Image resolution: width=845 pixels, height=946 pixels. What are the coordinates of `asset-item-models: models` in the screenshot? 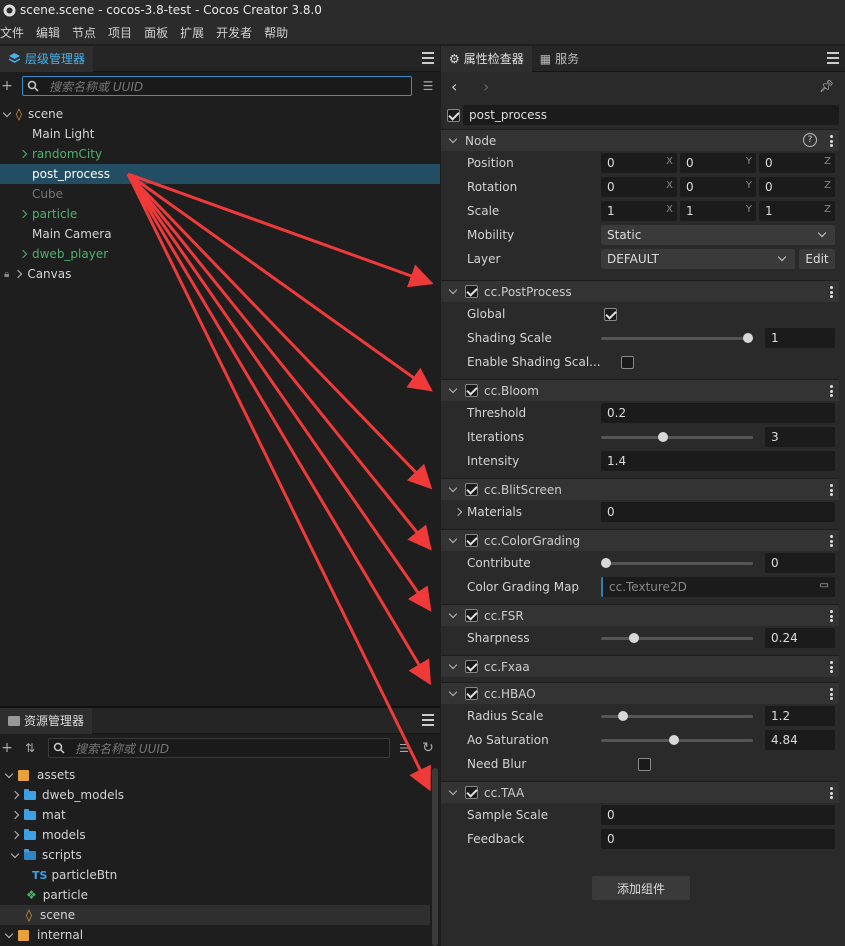 It's located at (215, 835).